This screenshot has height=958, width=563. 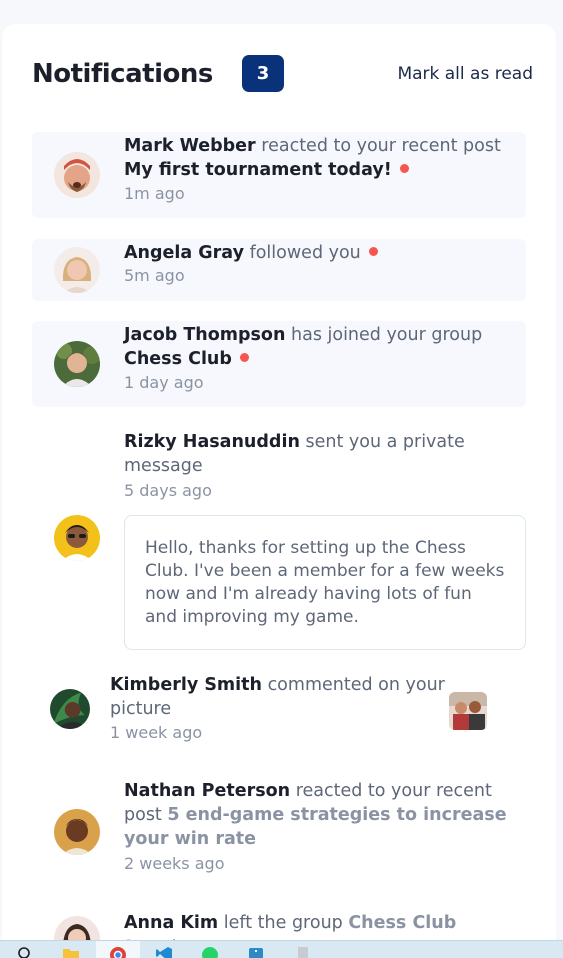 I want to click on user-name-link: Kimberly Smith, so click(x=186, y=685).